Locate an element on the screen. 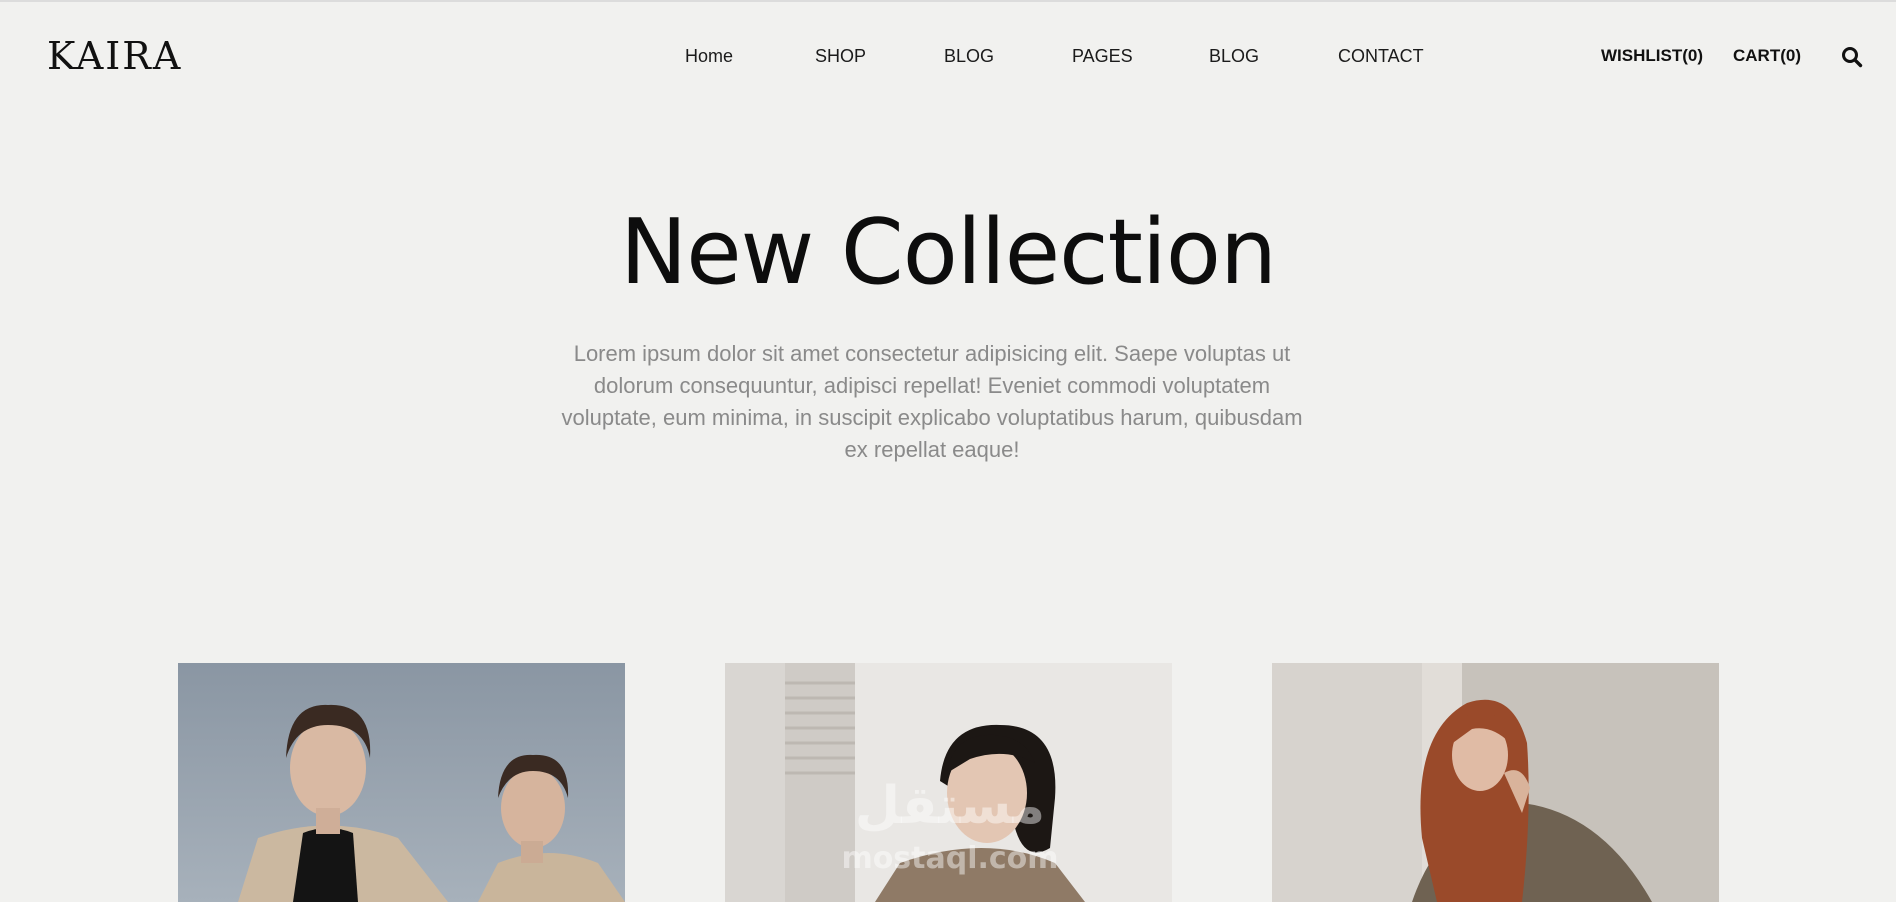  search-icon is located at coordinates (1852, 57).